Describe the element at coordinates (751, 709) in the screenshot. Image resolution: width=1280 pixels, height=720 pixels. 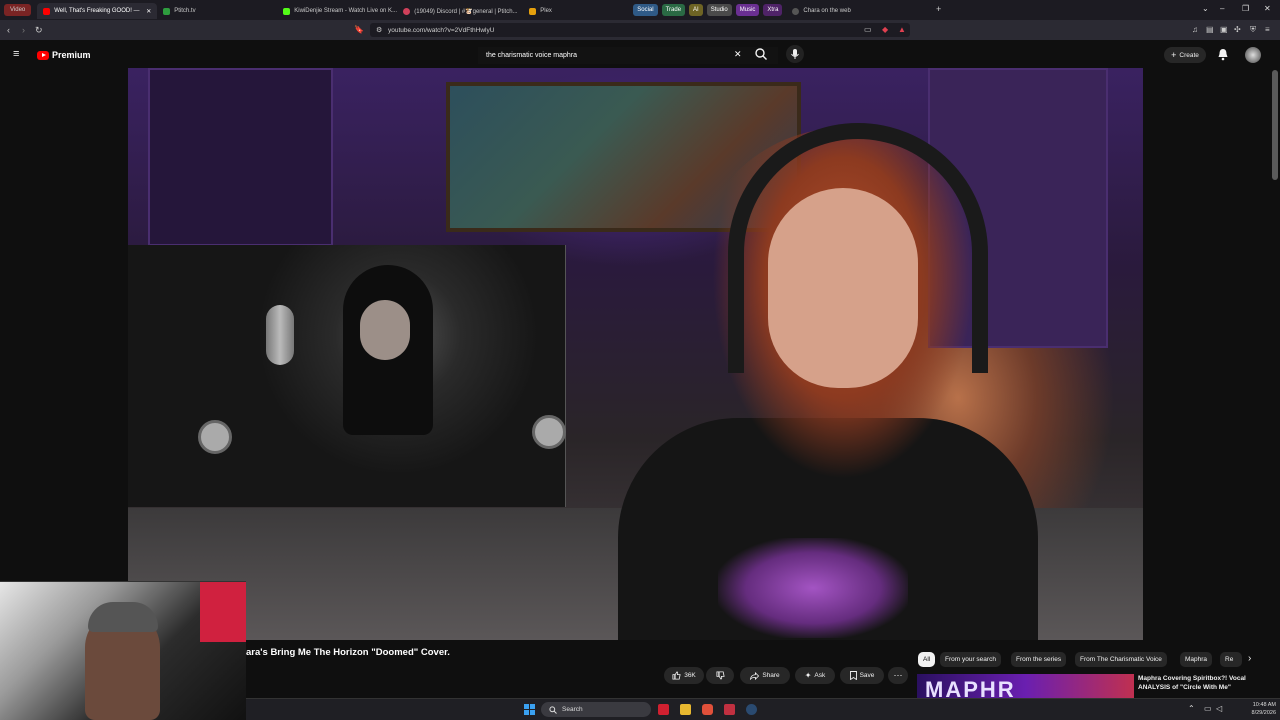
I see `steam-icon` at that location.